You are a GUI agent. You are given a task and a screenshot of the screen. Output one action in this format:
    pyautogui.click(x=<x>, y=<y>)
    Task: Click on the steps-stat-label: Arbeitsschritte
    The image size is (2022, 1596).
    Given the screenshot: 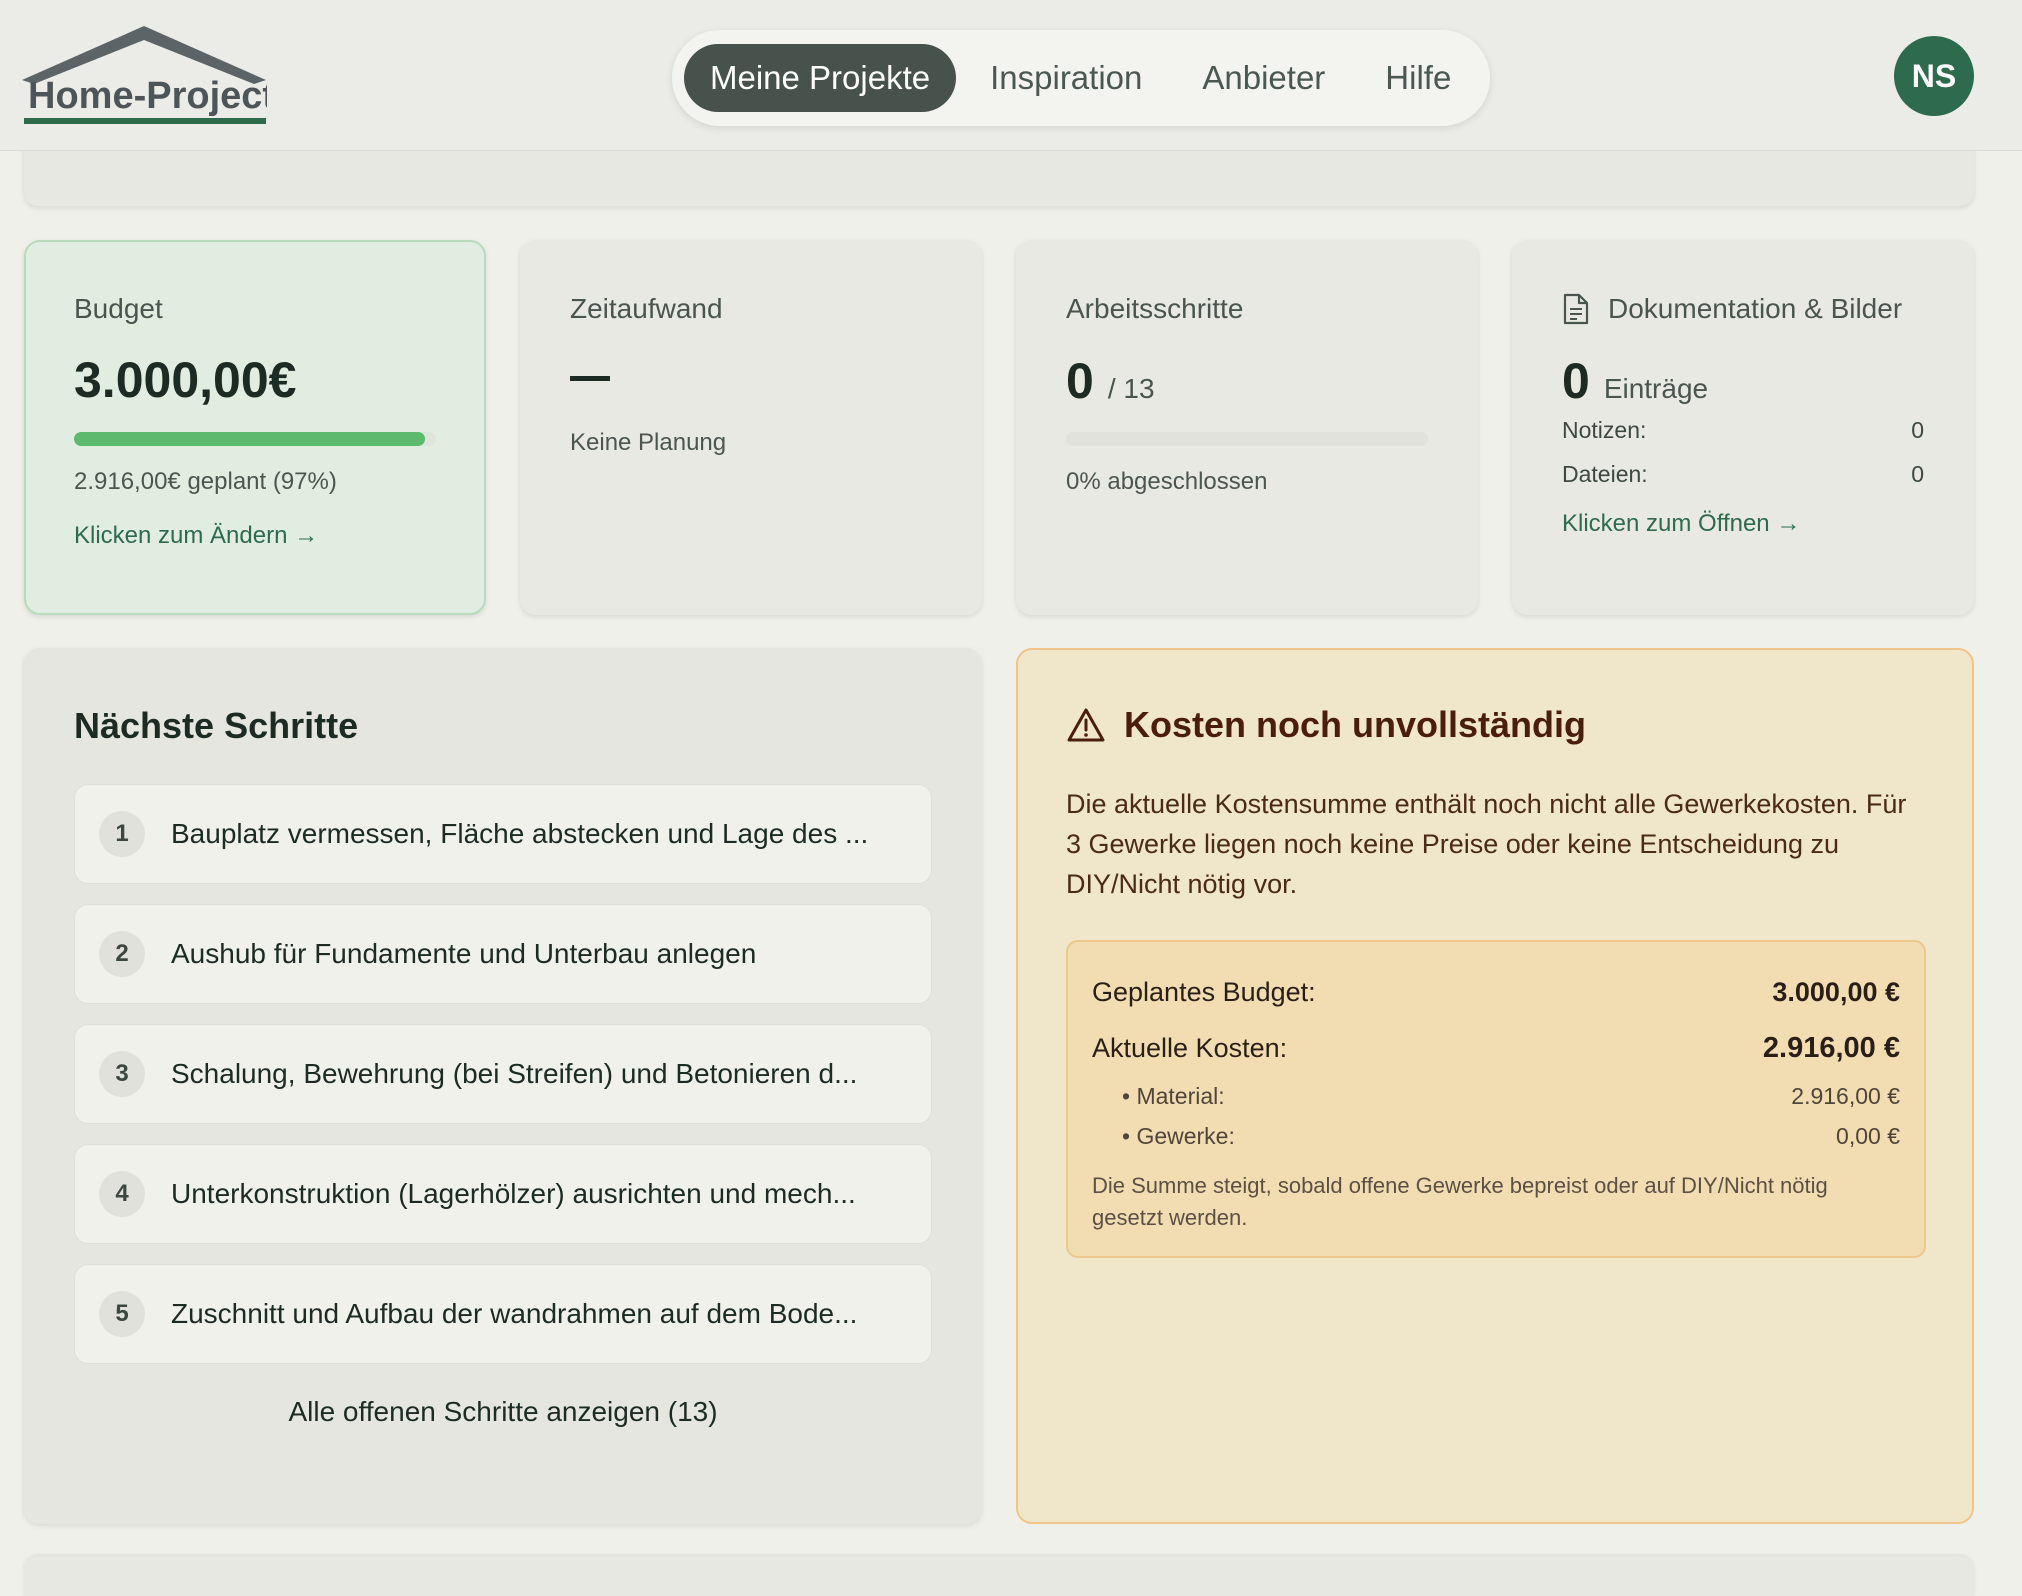 What is the action you would take?
    pyautogui.click(x=1155, y=308)
    